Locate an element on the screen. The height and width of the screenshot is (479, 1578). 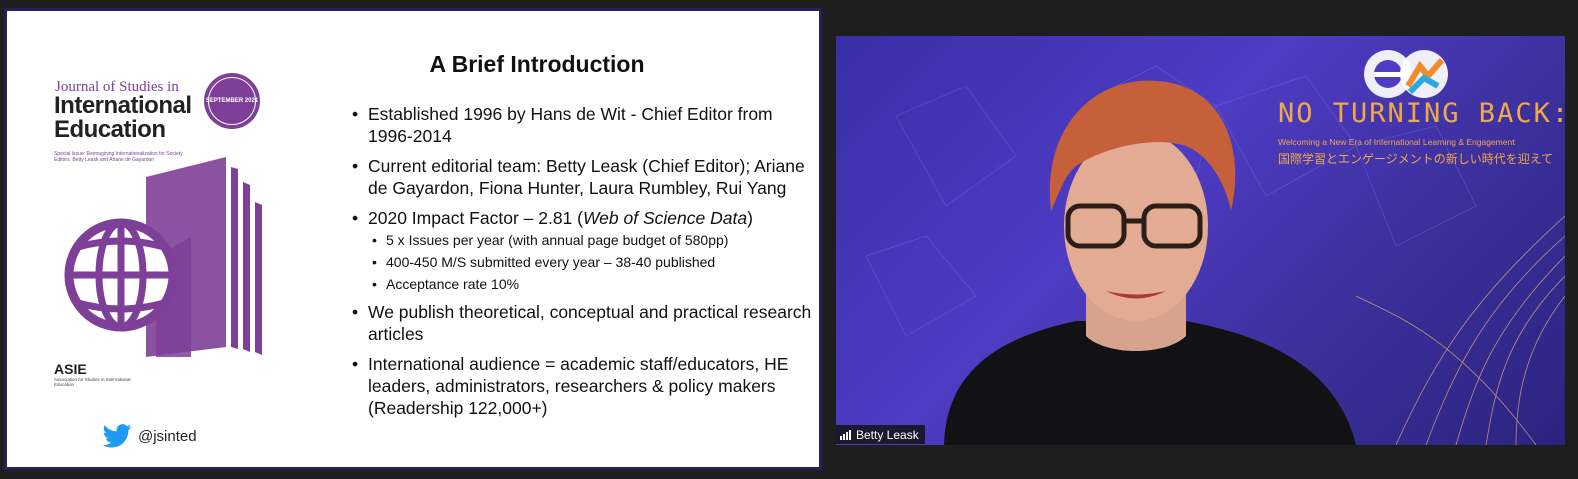
twitter-handle: @jsinted is located at coordinates (167, 436).